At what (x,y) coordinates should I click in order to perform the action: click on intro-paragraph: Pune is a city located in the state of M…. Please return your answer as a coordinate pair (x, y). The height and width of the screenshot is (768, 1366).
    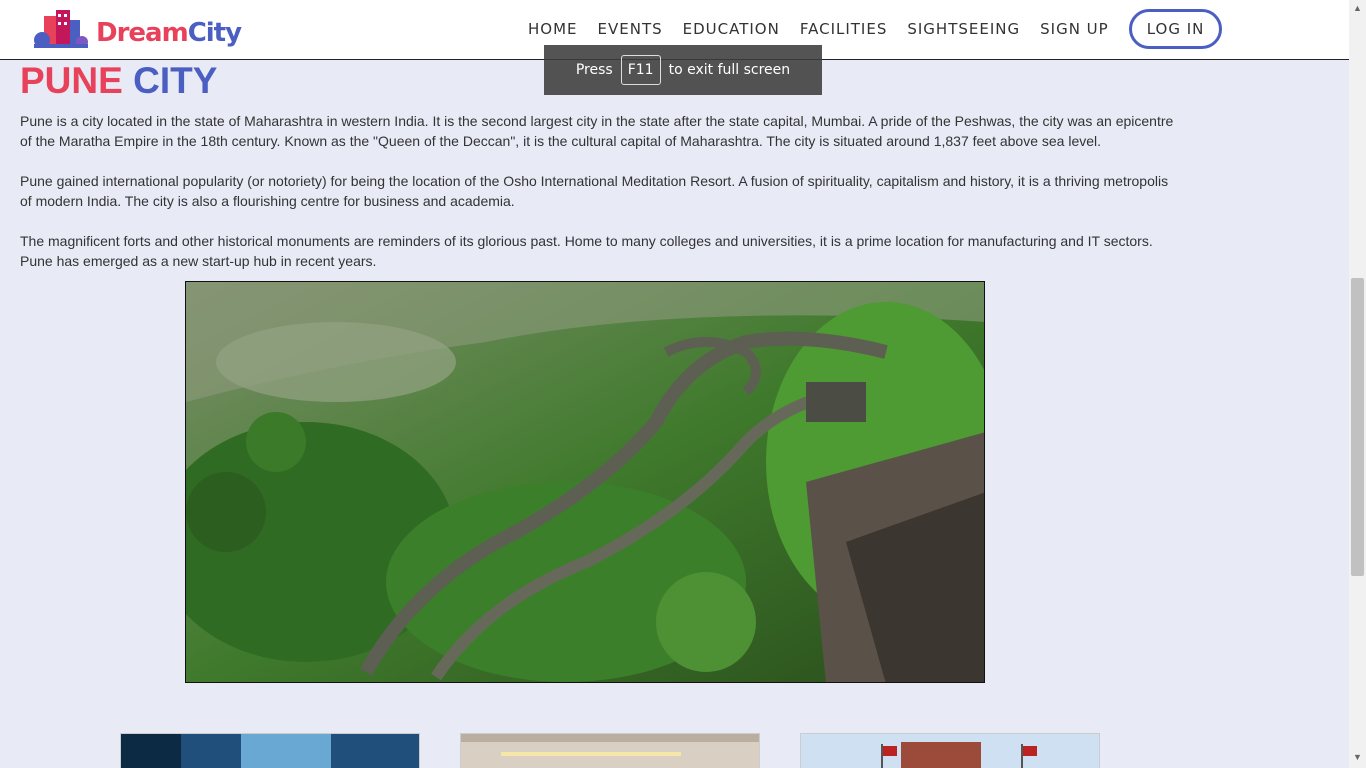
    Looking at the image, I should click on (597, 131).